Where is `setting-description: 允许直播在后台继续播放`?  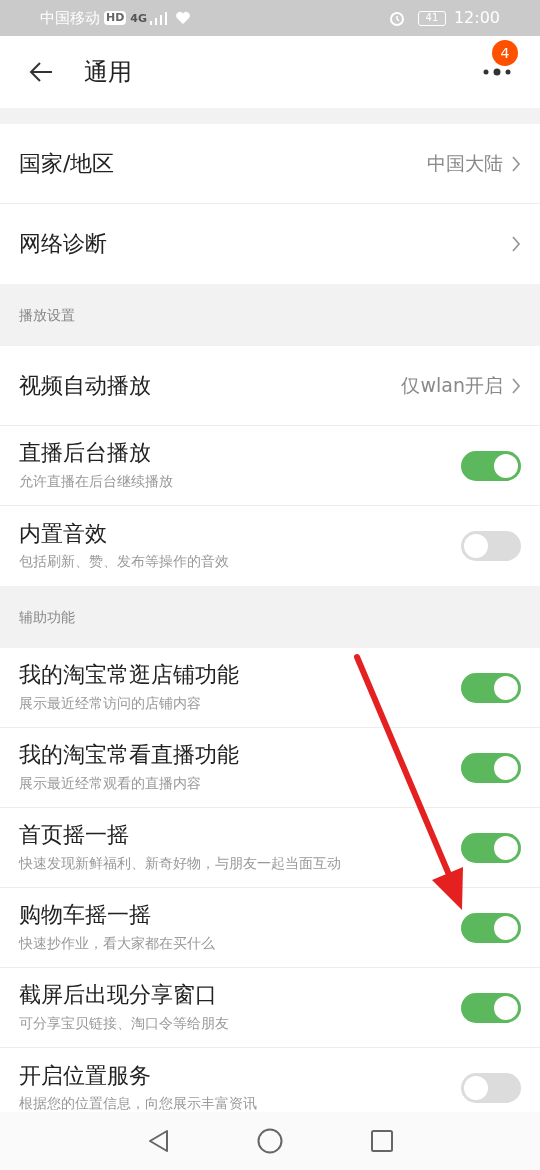 setting-description: 允许直播在后台继续播放 is located at coordinates (96, 481).